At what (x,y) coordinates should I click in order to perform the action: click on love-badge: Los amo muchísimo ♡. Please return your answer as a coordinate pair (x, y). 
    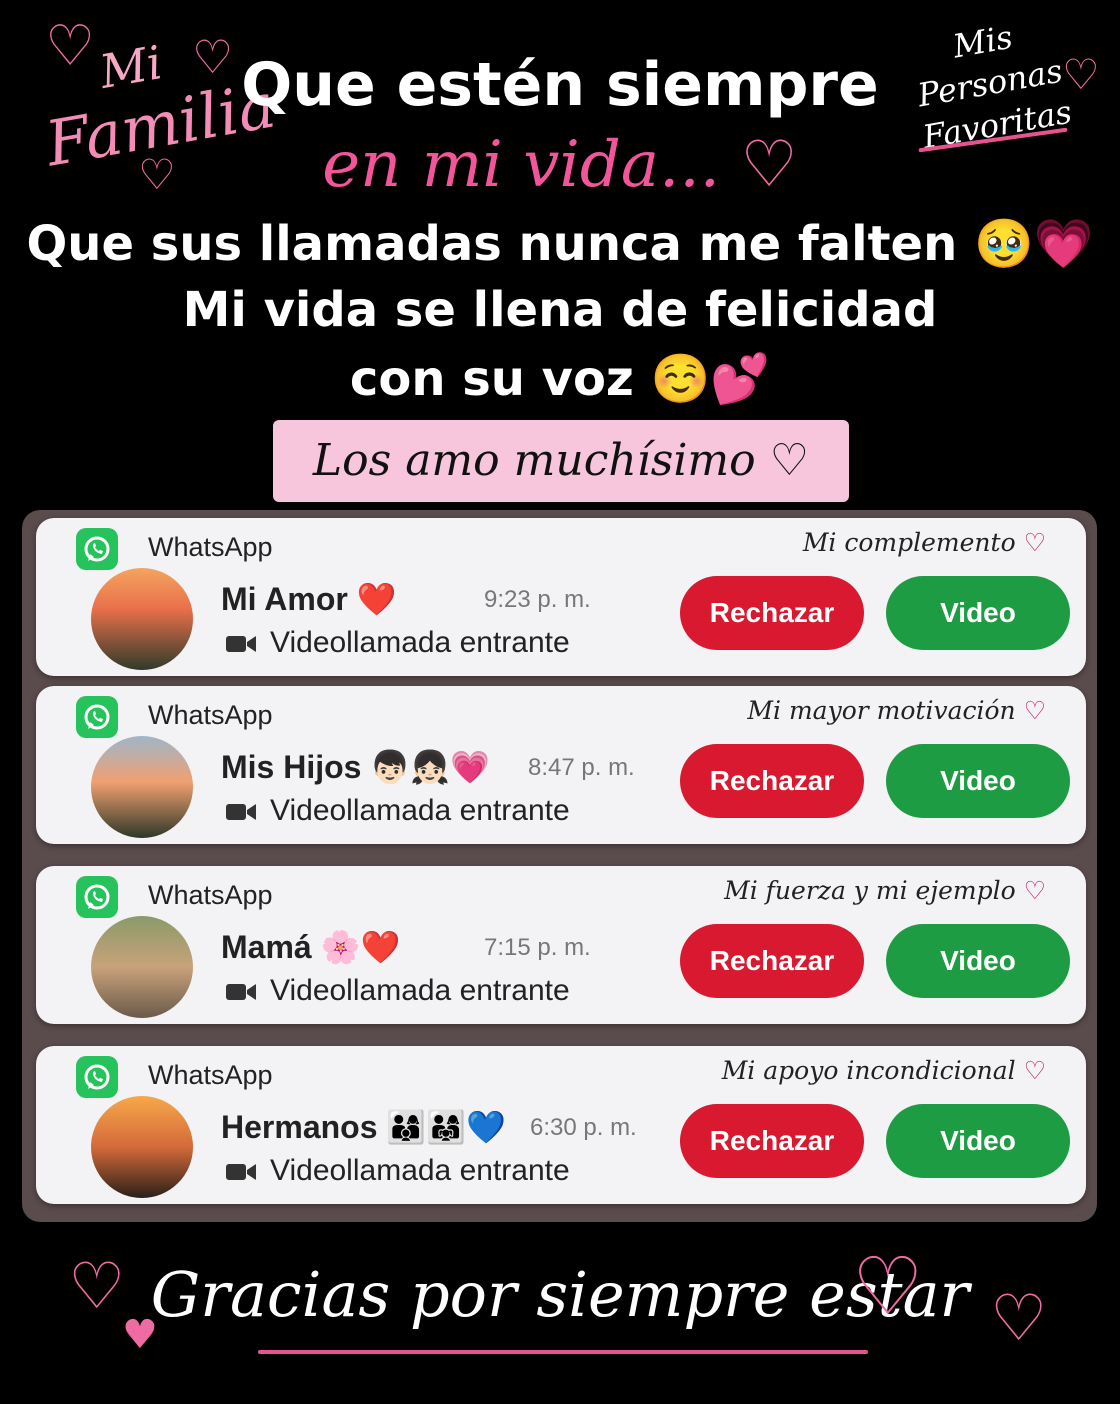
    Looking at the image, I should click on (561, 461).